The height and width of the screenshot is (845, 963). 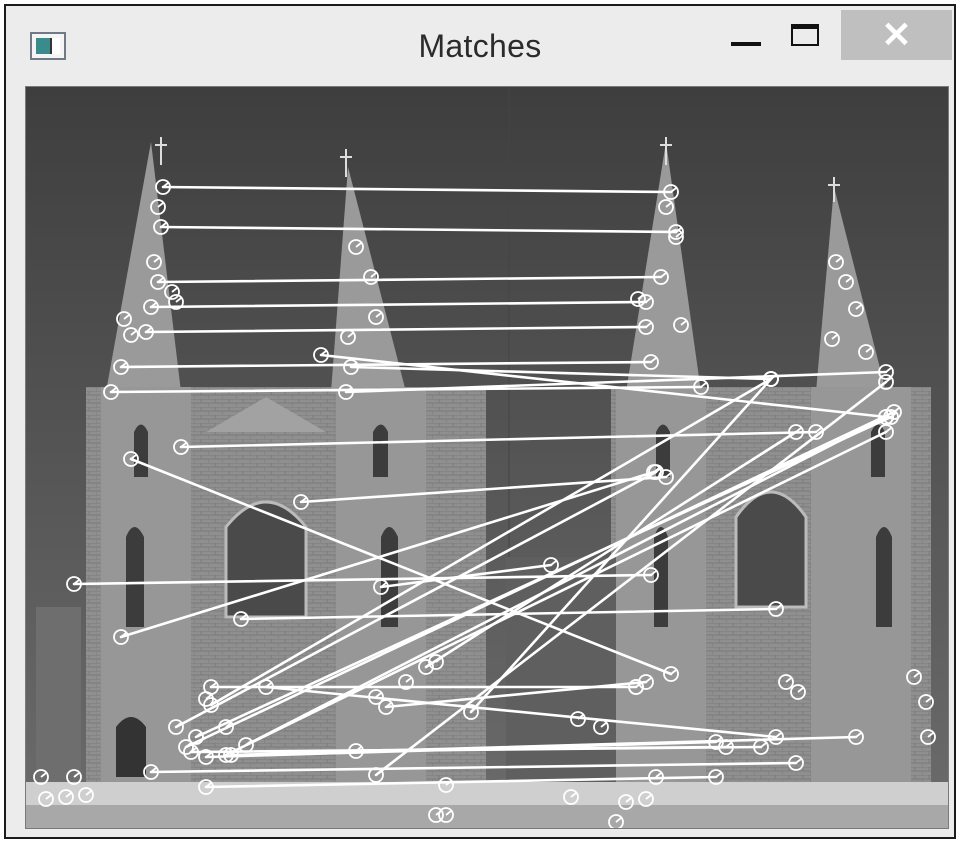 What do you see at coordinates (480, 45) in the screenshot?
I see `title-bar: Matches ✕` at bounding box center [480, 45].